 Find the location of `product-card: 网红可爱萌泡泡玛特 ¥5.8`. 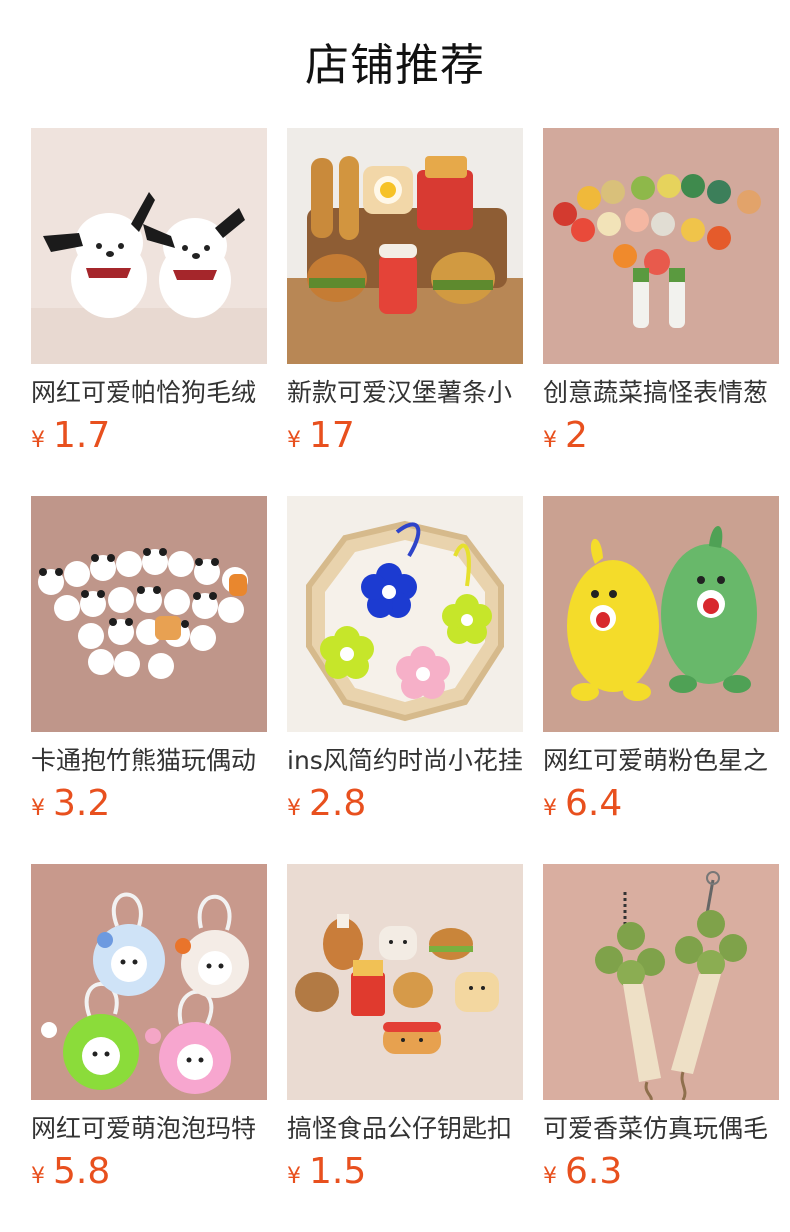

product-card: 网红可爱萌泡泡玛特 ¥5.8 is located at coordinates (149, 1028).